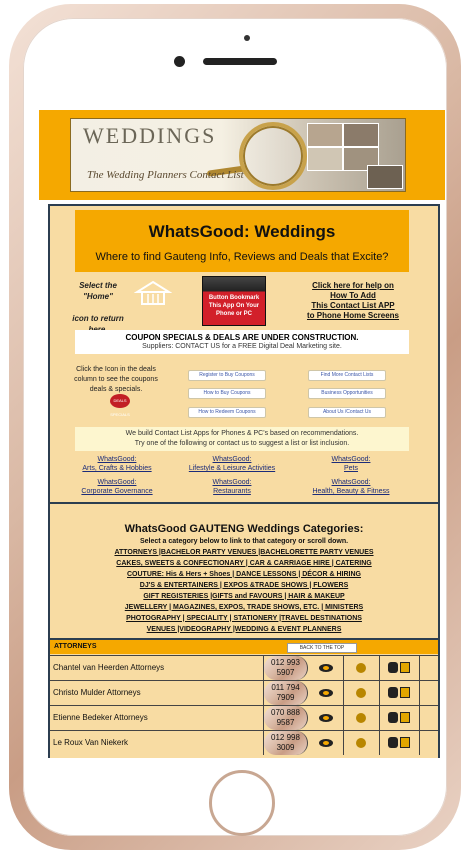 Image resolution: width=473 pixels, height=861 pixels. What do you see at coordinates (285, 747) in the screenshot?
I see `phone-part: 3009` at bounding box center [285, 747].